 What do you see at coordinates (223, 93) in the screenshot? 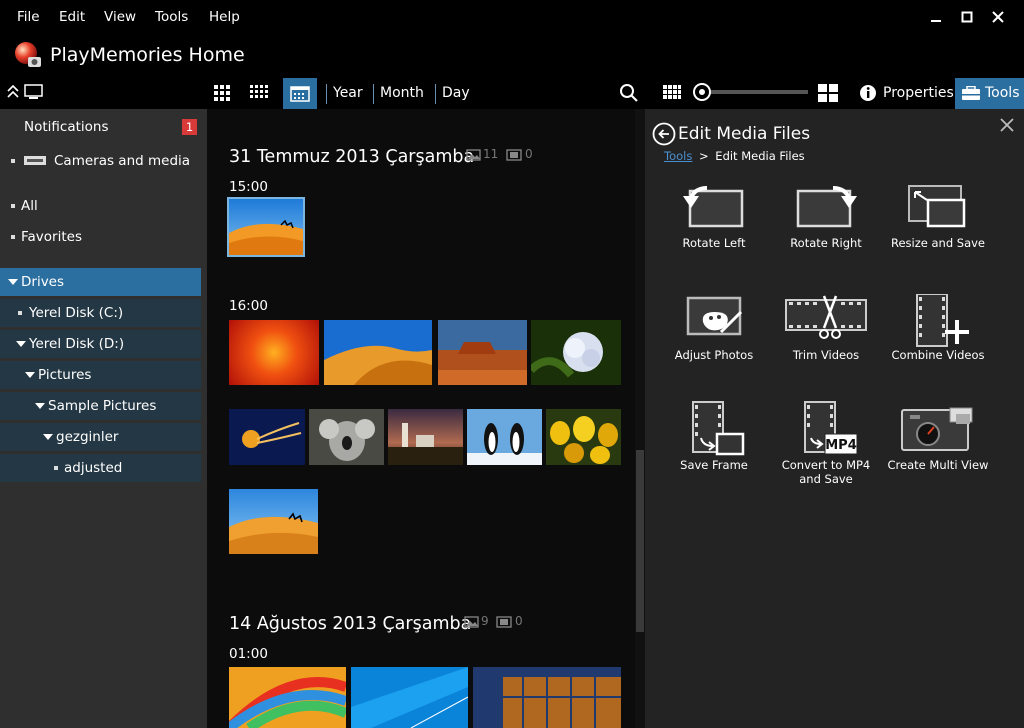
I see `large-grid-view-icon` at bounding box center [223, 93].